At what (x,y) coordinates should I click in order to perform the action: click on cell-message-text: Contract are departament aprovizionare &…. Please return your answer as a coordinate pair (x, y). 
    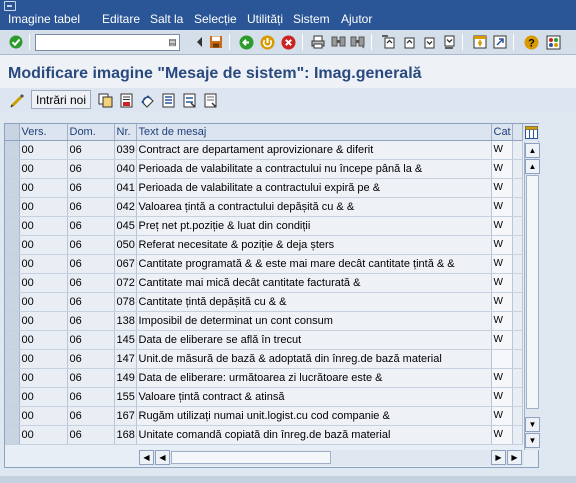
    Looking at the image, I should click on (314, 150).